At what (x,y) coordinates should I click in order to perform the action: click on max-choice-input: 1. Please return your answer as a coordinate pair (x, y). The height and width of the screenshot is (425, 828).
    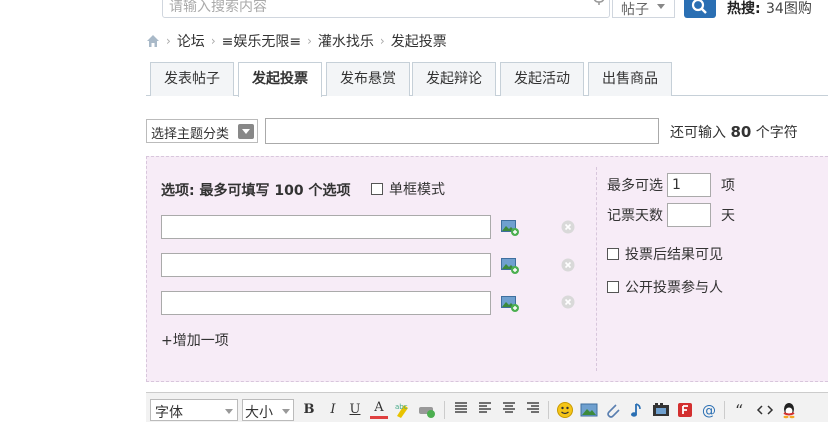
    Looking at the image, I should click on (689, 185).